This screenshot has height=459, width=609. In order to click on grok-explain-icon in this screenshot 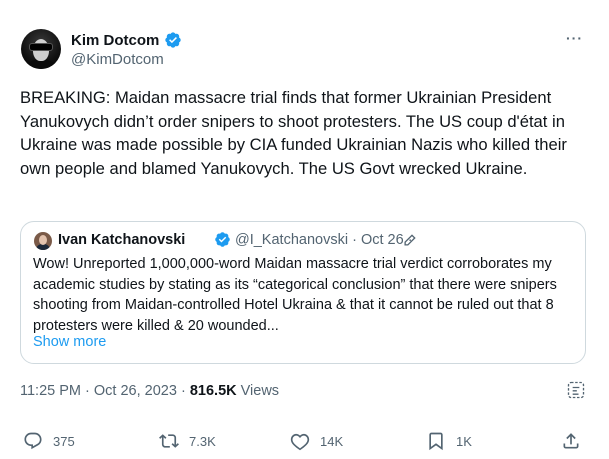, I will do `click(576, 390)`.